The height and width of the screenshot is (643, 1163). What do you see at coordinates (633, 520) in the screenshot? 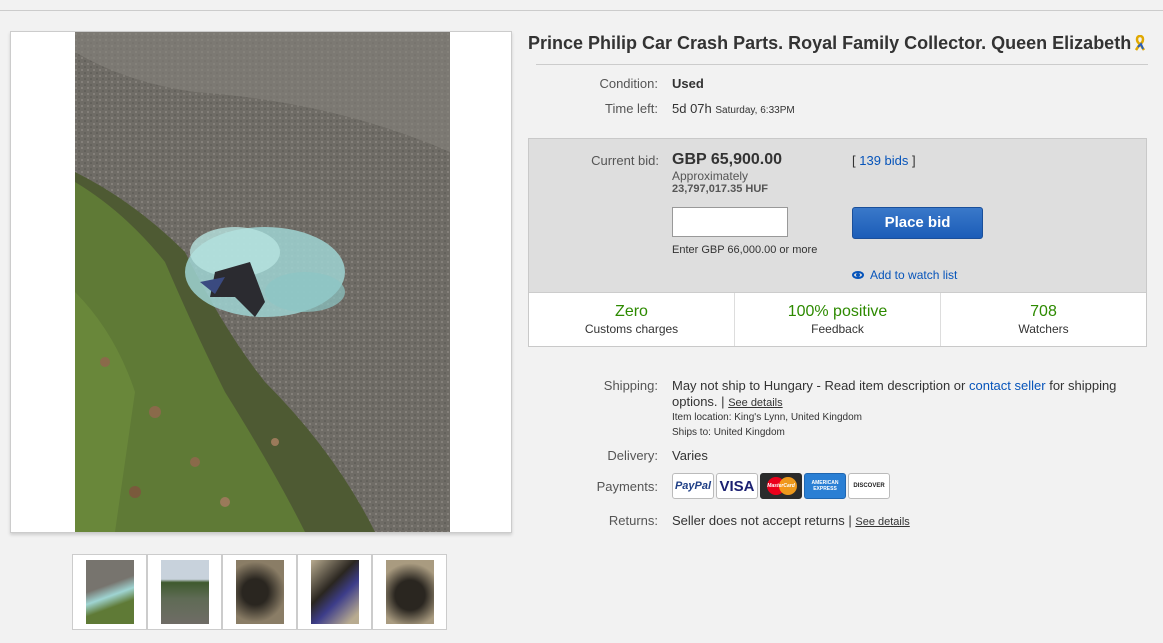
I see `returns-label: Returns:` at bounding box center [633, 520].